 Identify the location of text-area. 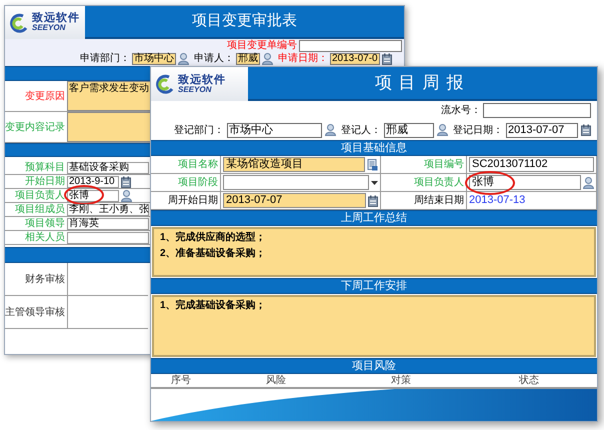
(109, 127).